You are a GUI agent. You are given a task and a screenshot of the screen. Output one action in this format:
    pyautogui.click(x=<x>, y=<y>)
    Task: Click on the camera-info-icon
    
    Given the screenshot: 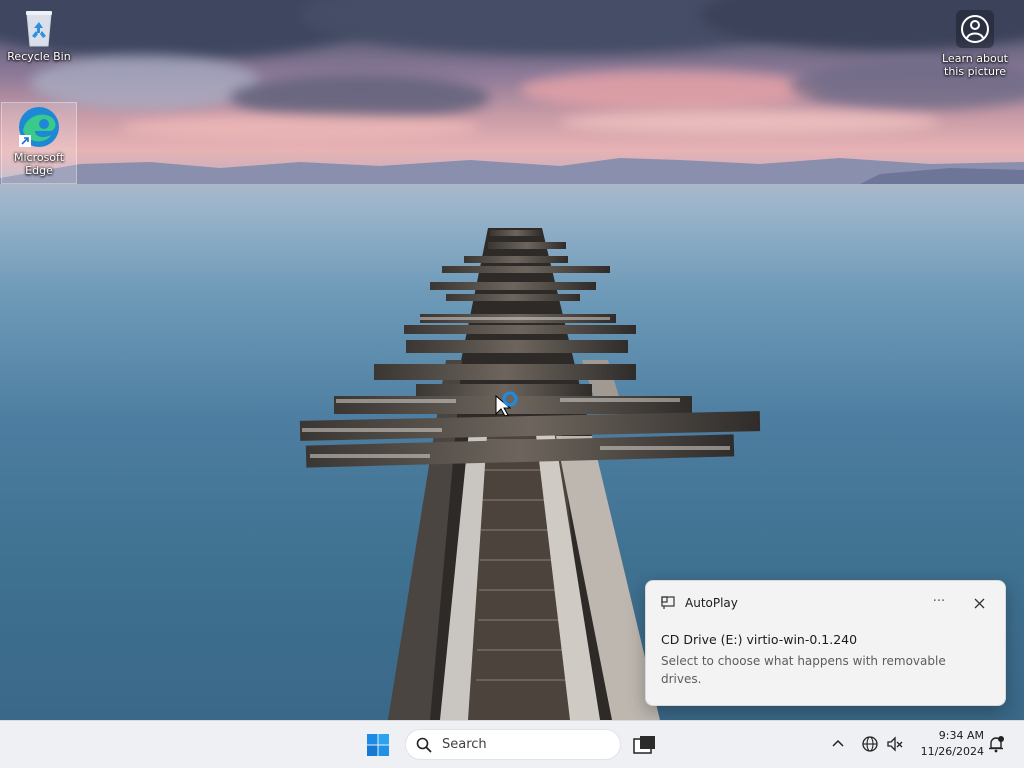 What is the action you would take?
    pyautogui.click(x=975, y=29)
    